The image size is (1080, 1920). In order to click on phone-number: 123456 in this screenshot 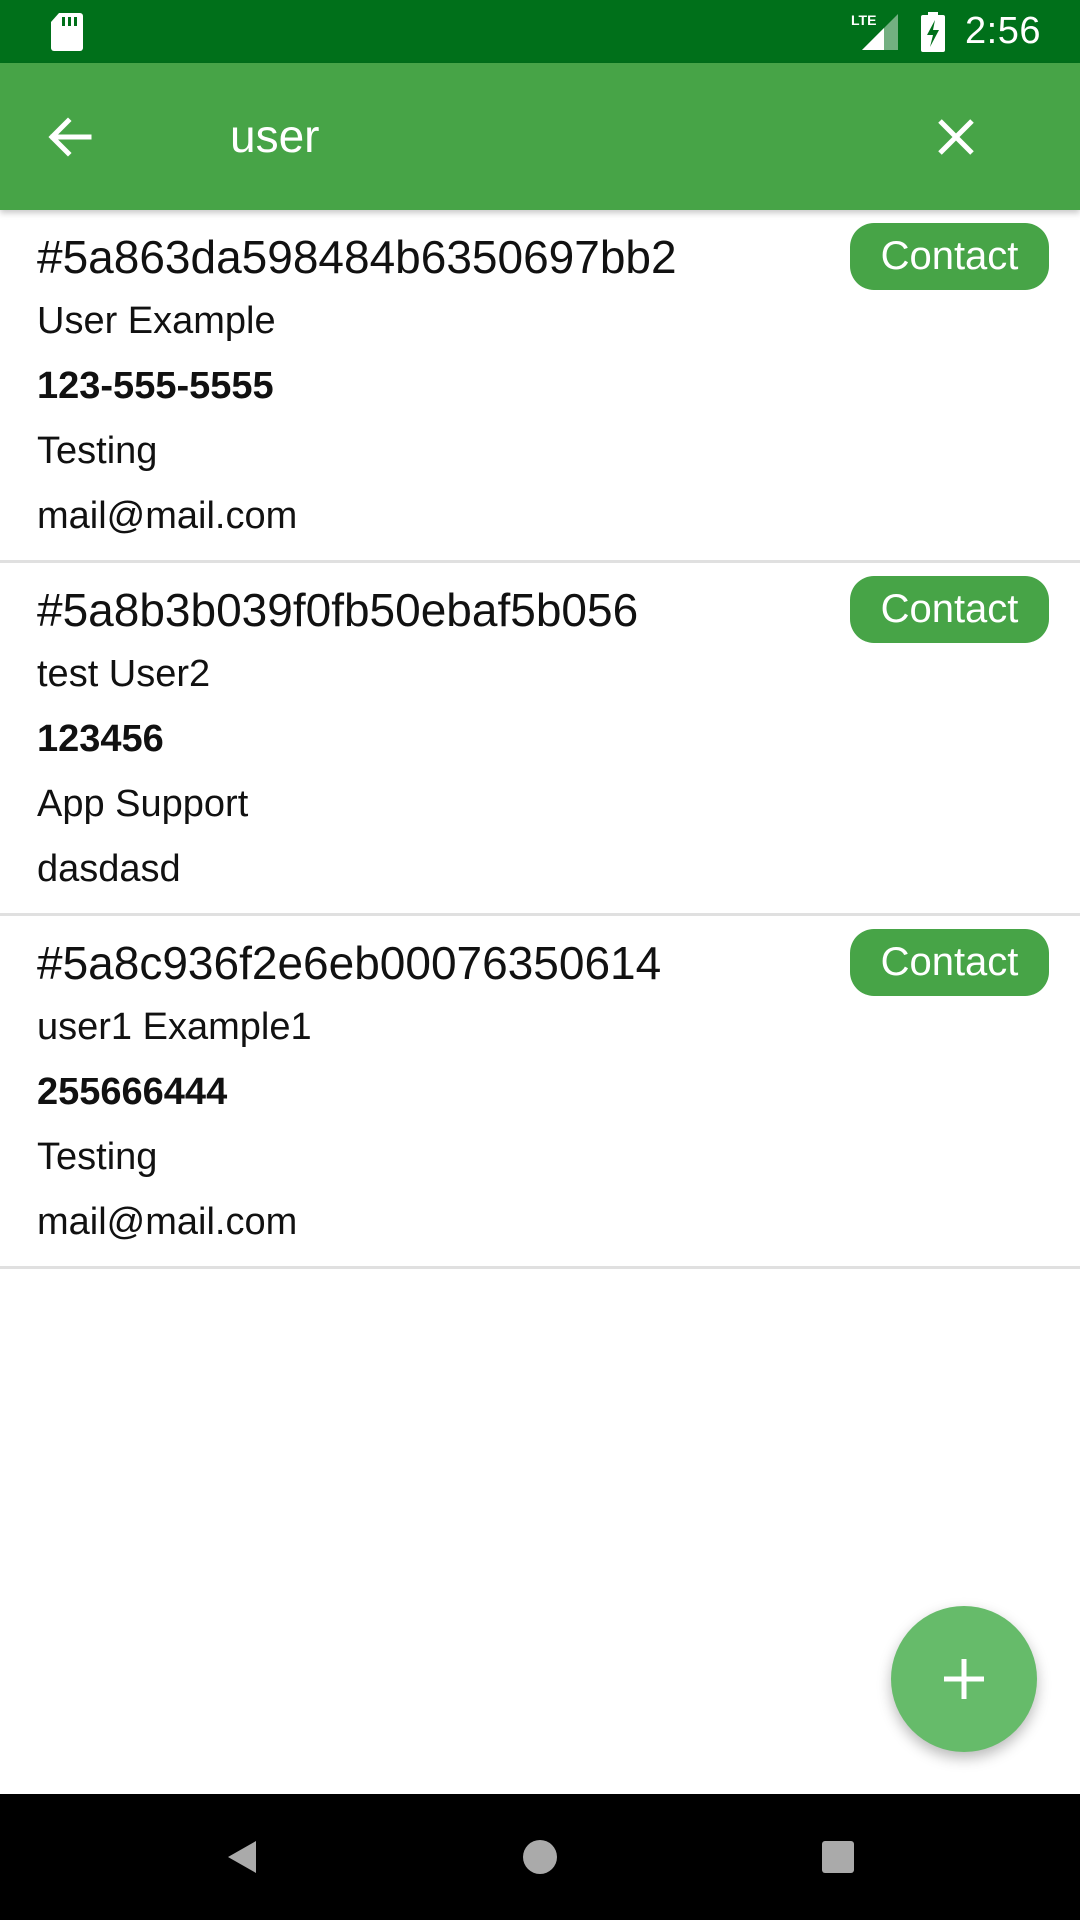, I will do `click(100, 739)`.